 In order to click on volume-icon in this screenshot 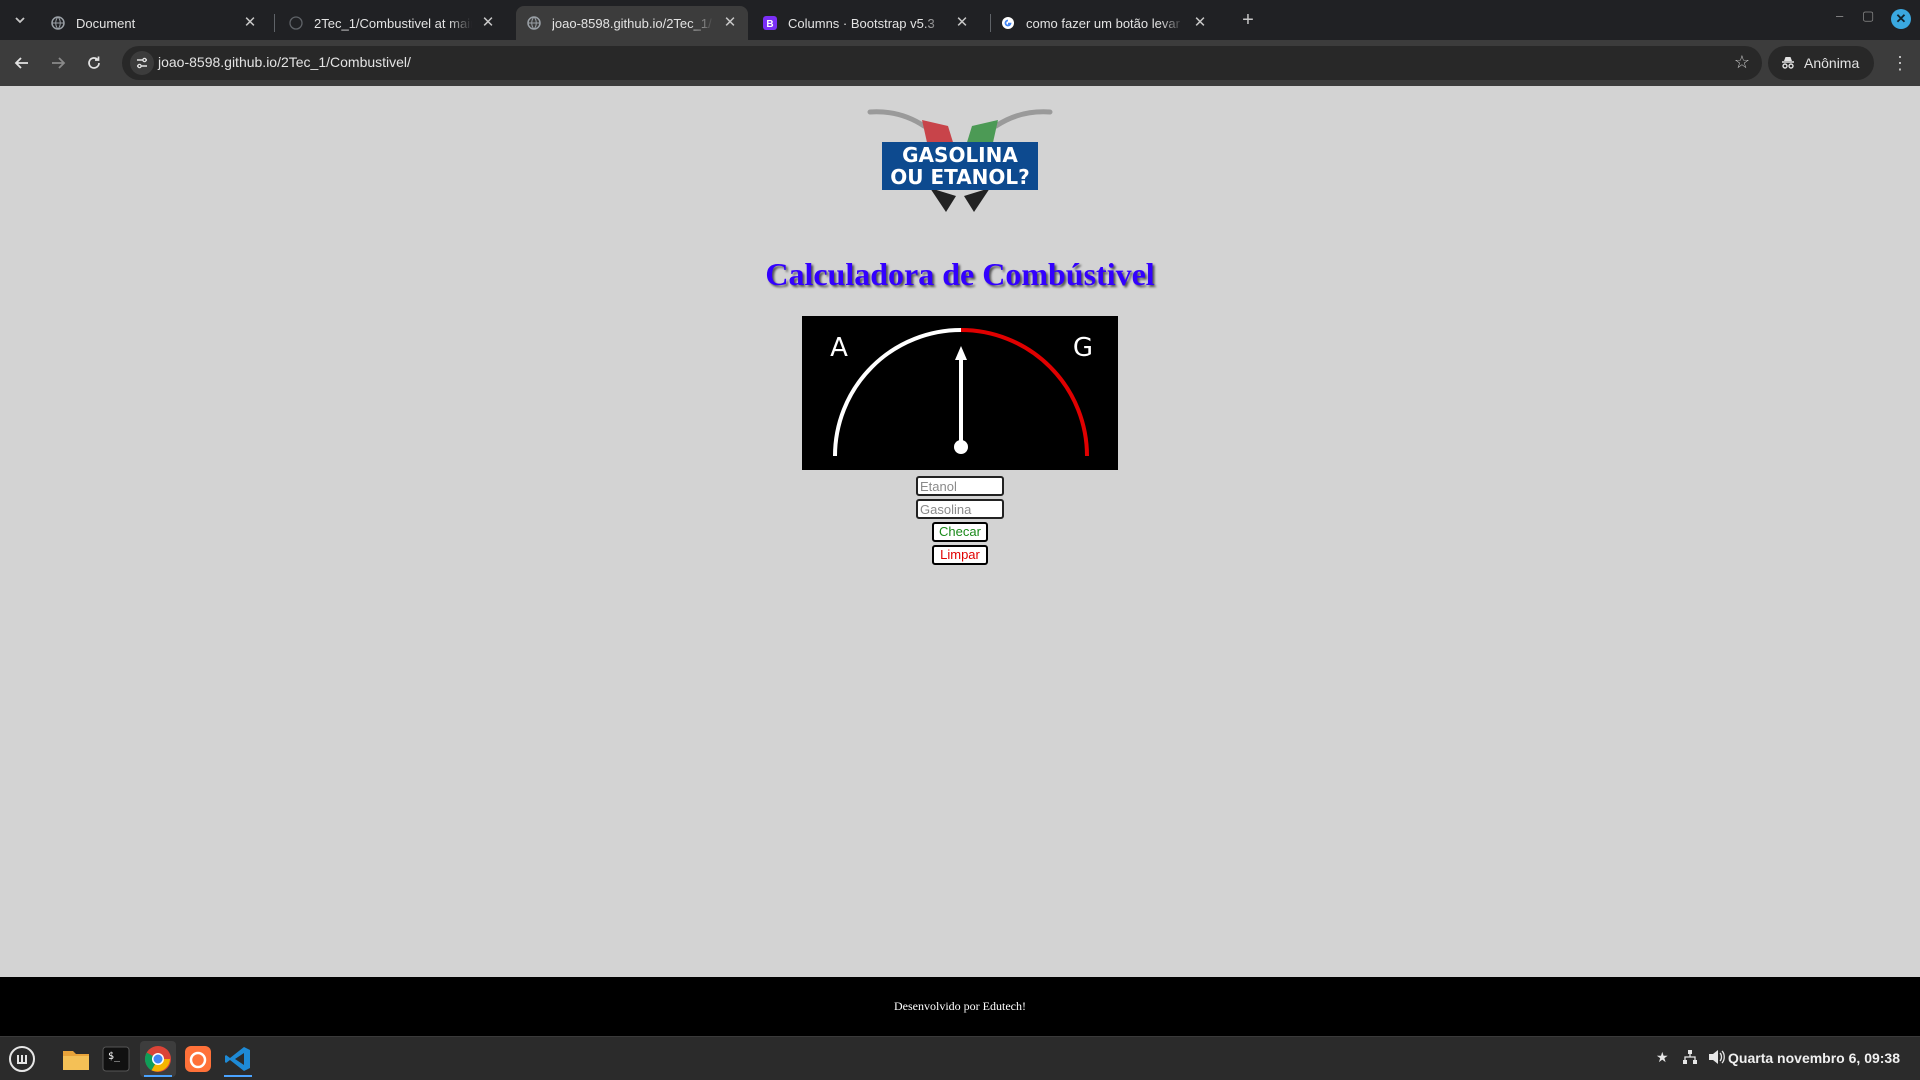, I will do `click(1717, 1058)`.